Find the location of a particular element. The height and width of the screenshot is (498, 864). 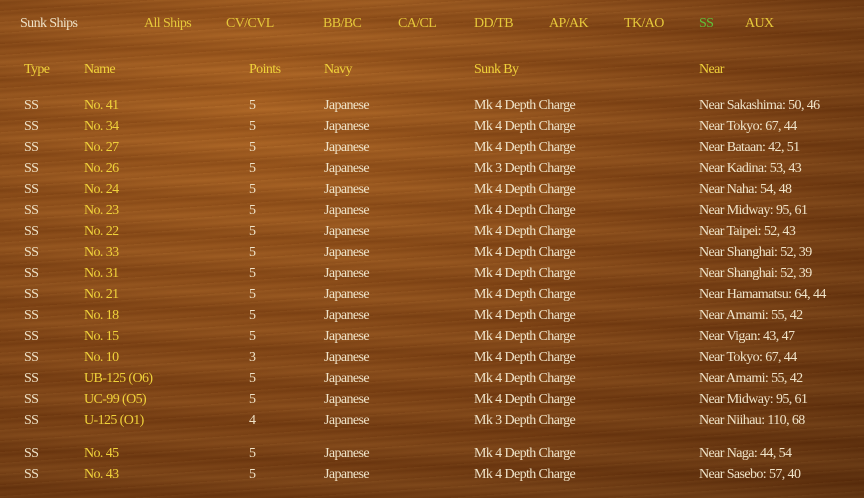

ship-name: No. 31 is located at coordinates (101, 273).